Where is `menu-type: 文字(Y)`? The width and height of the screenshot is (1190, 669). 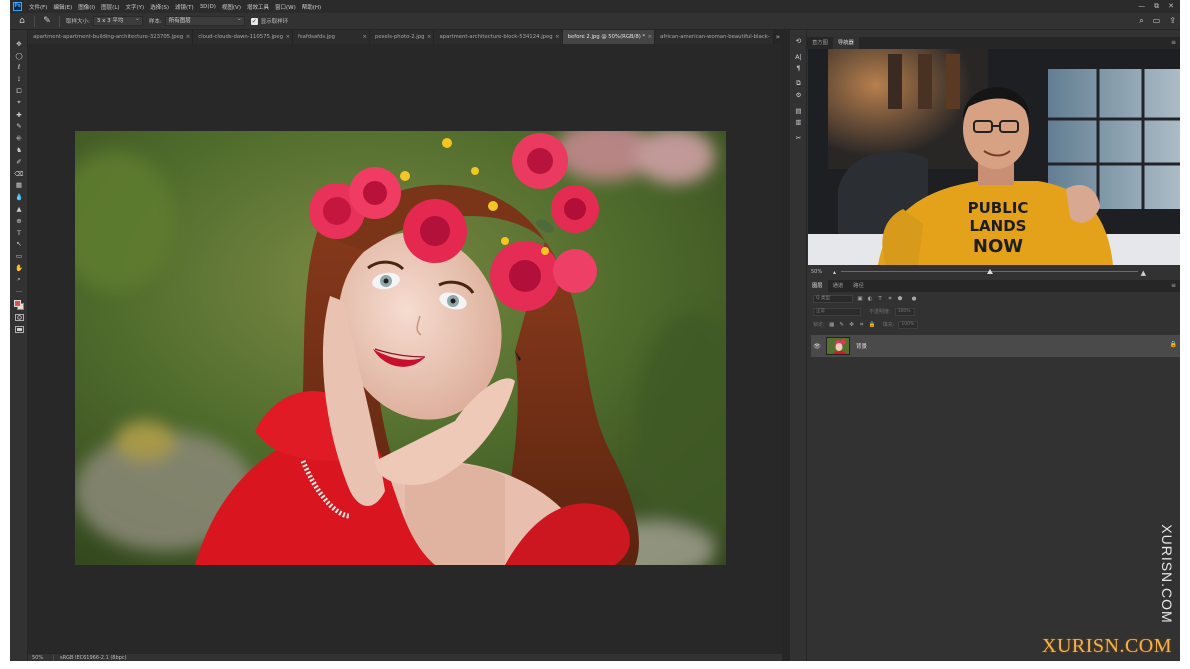 menu-type: 文字(Y) is located at coordinates (135, 7).